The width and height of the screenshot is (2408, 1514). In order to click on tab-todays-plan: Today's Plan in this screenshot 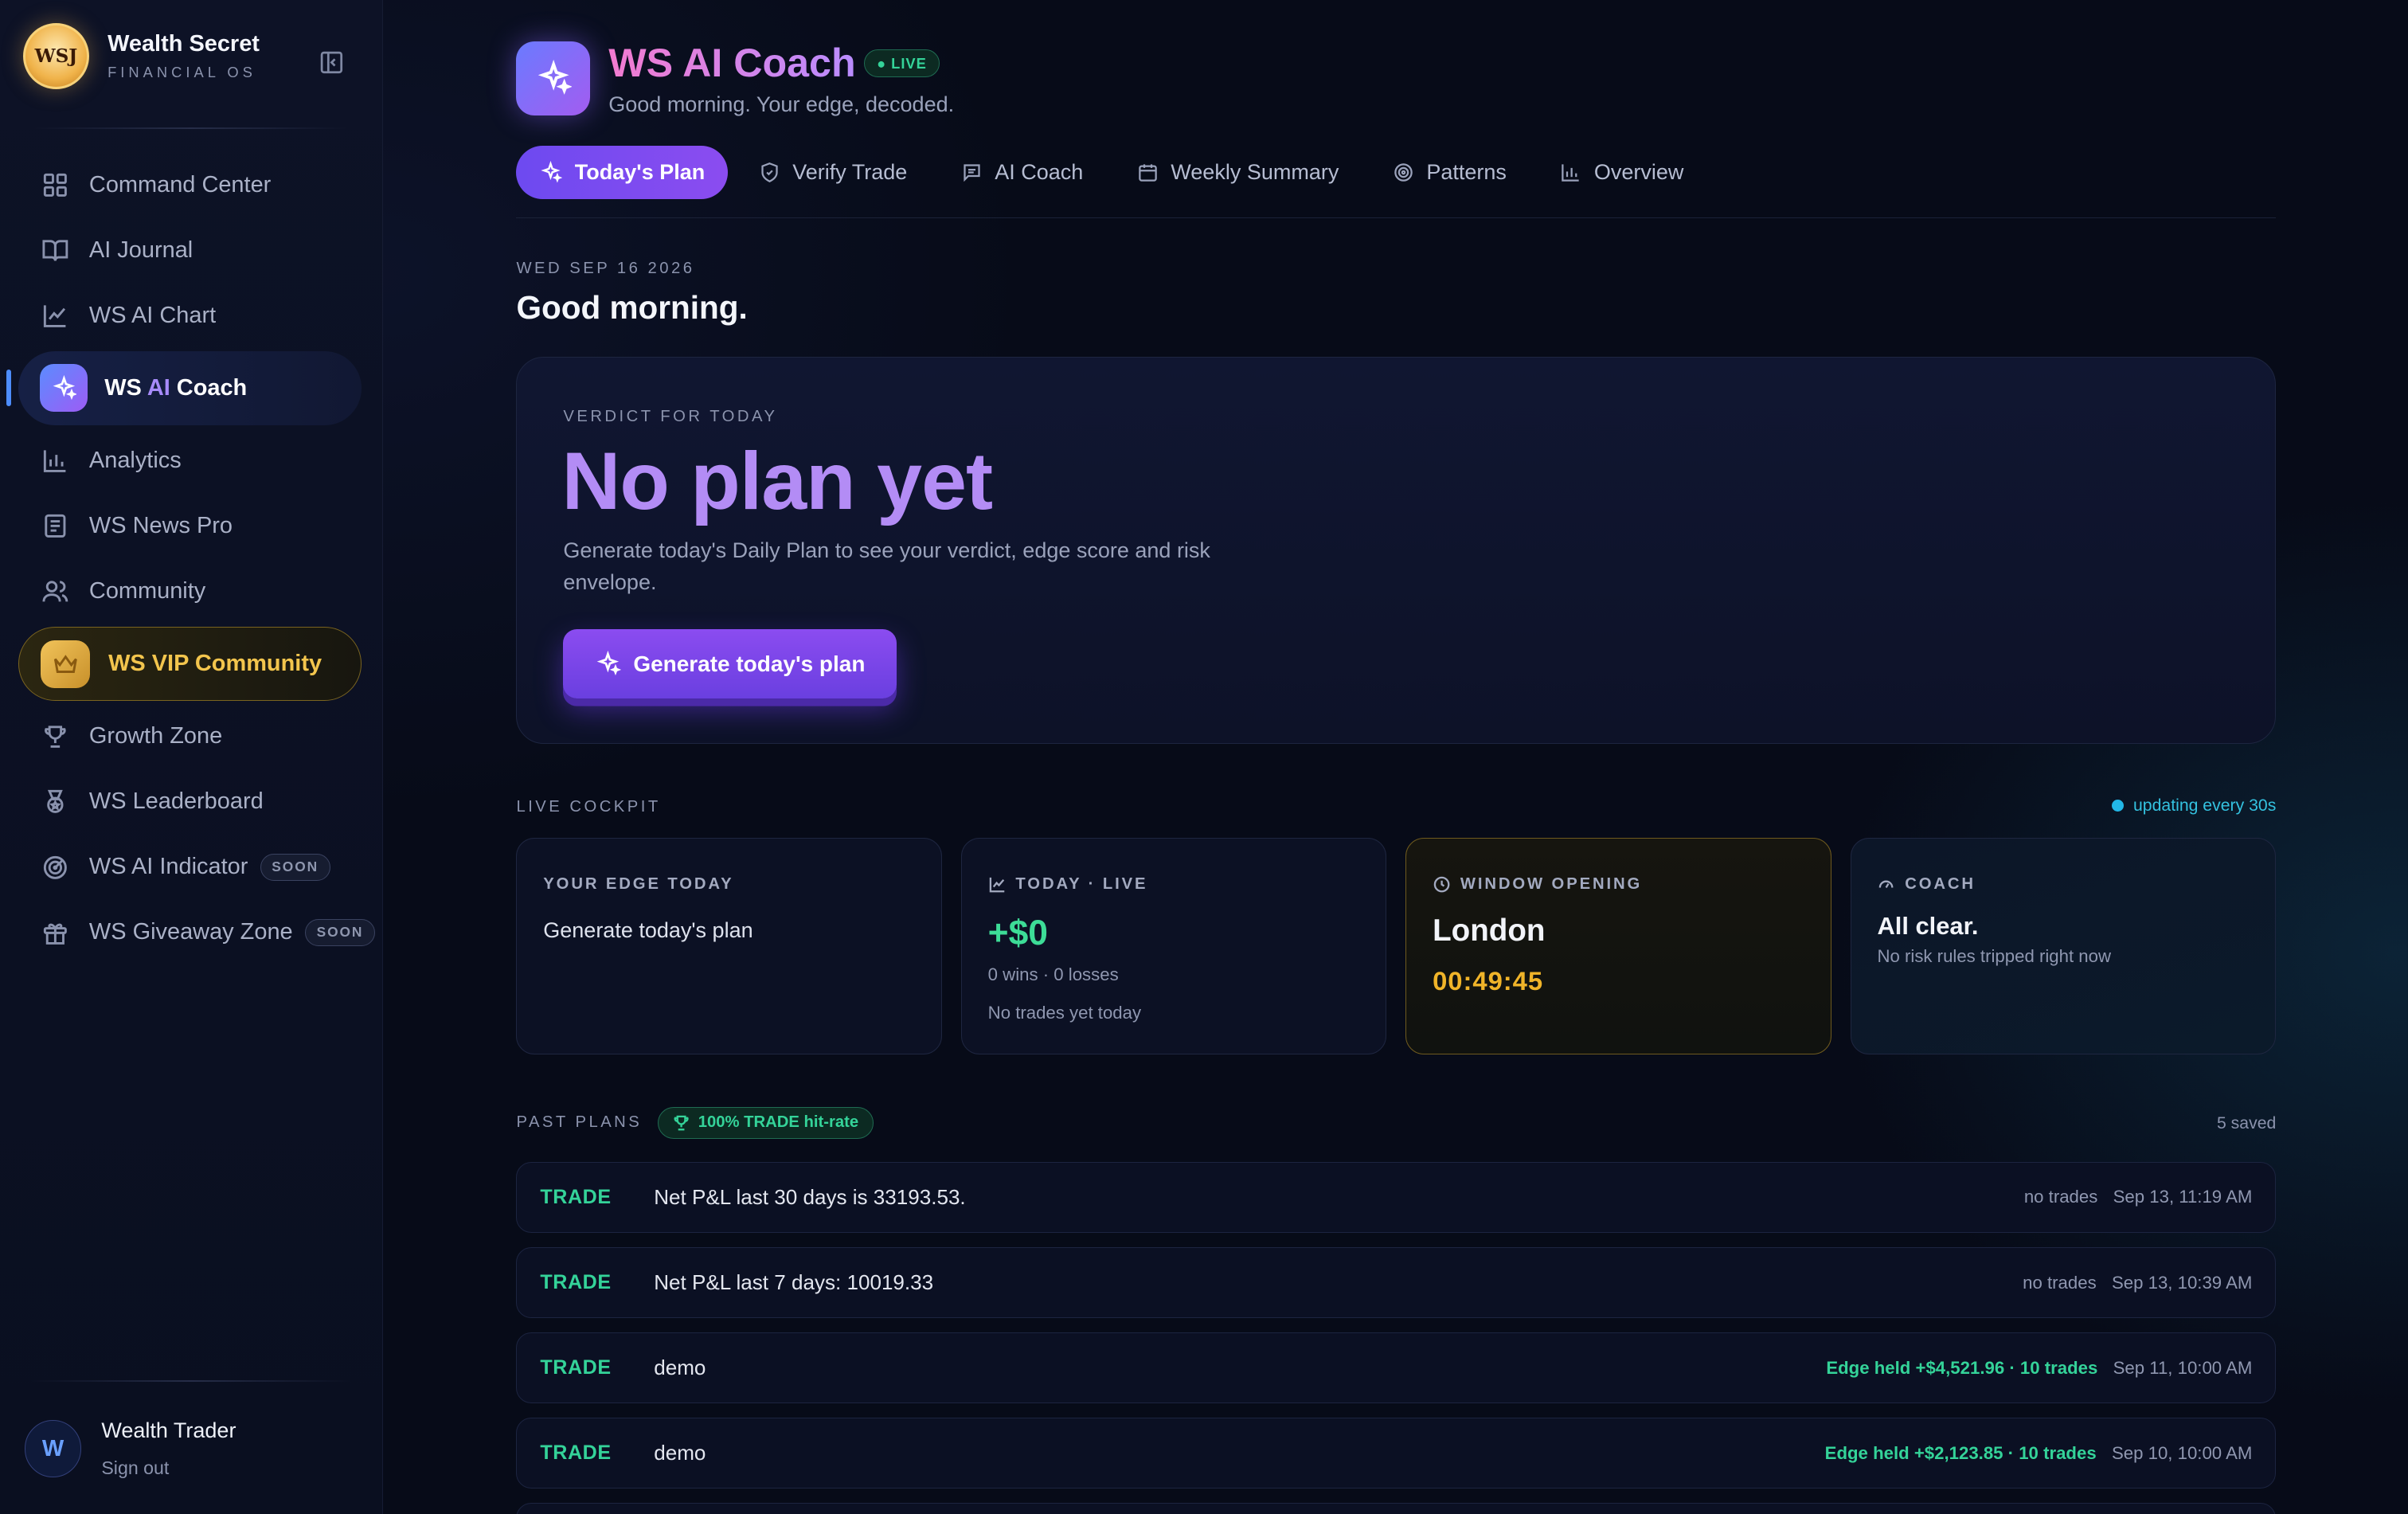, I will do `click(622, 172)`.